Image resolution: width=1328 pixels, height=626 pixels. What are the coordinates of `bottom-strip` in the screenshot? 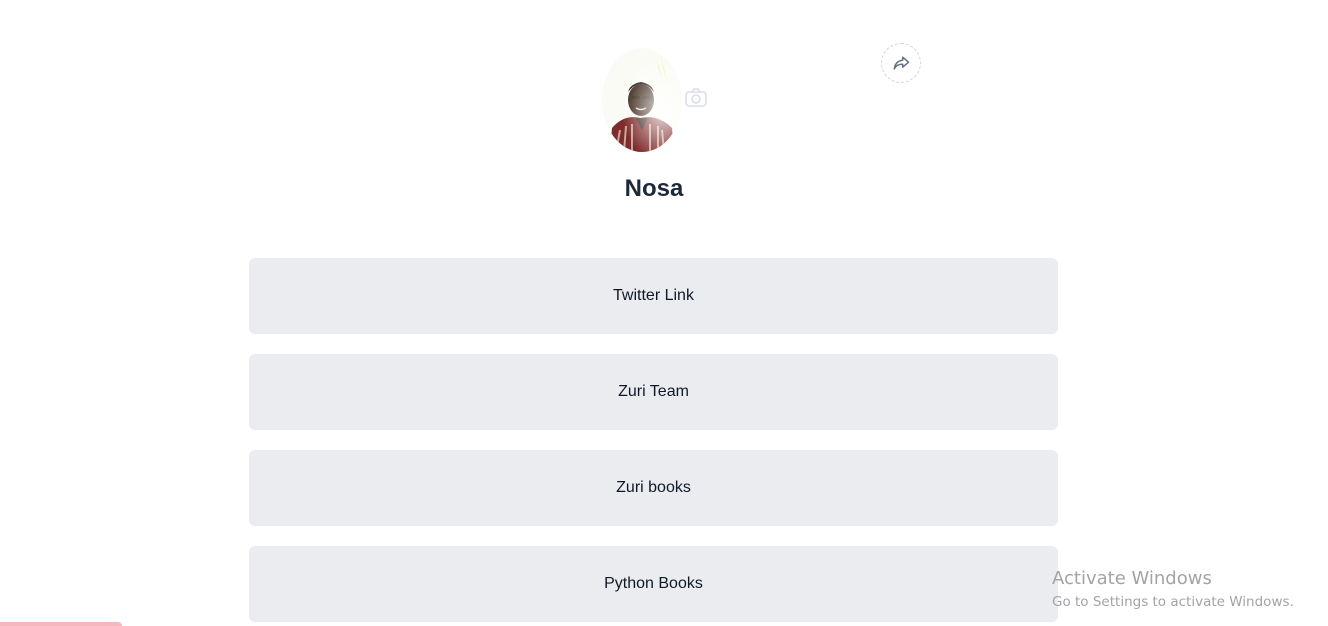 It's located at (61, 624).